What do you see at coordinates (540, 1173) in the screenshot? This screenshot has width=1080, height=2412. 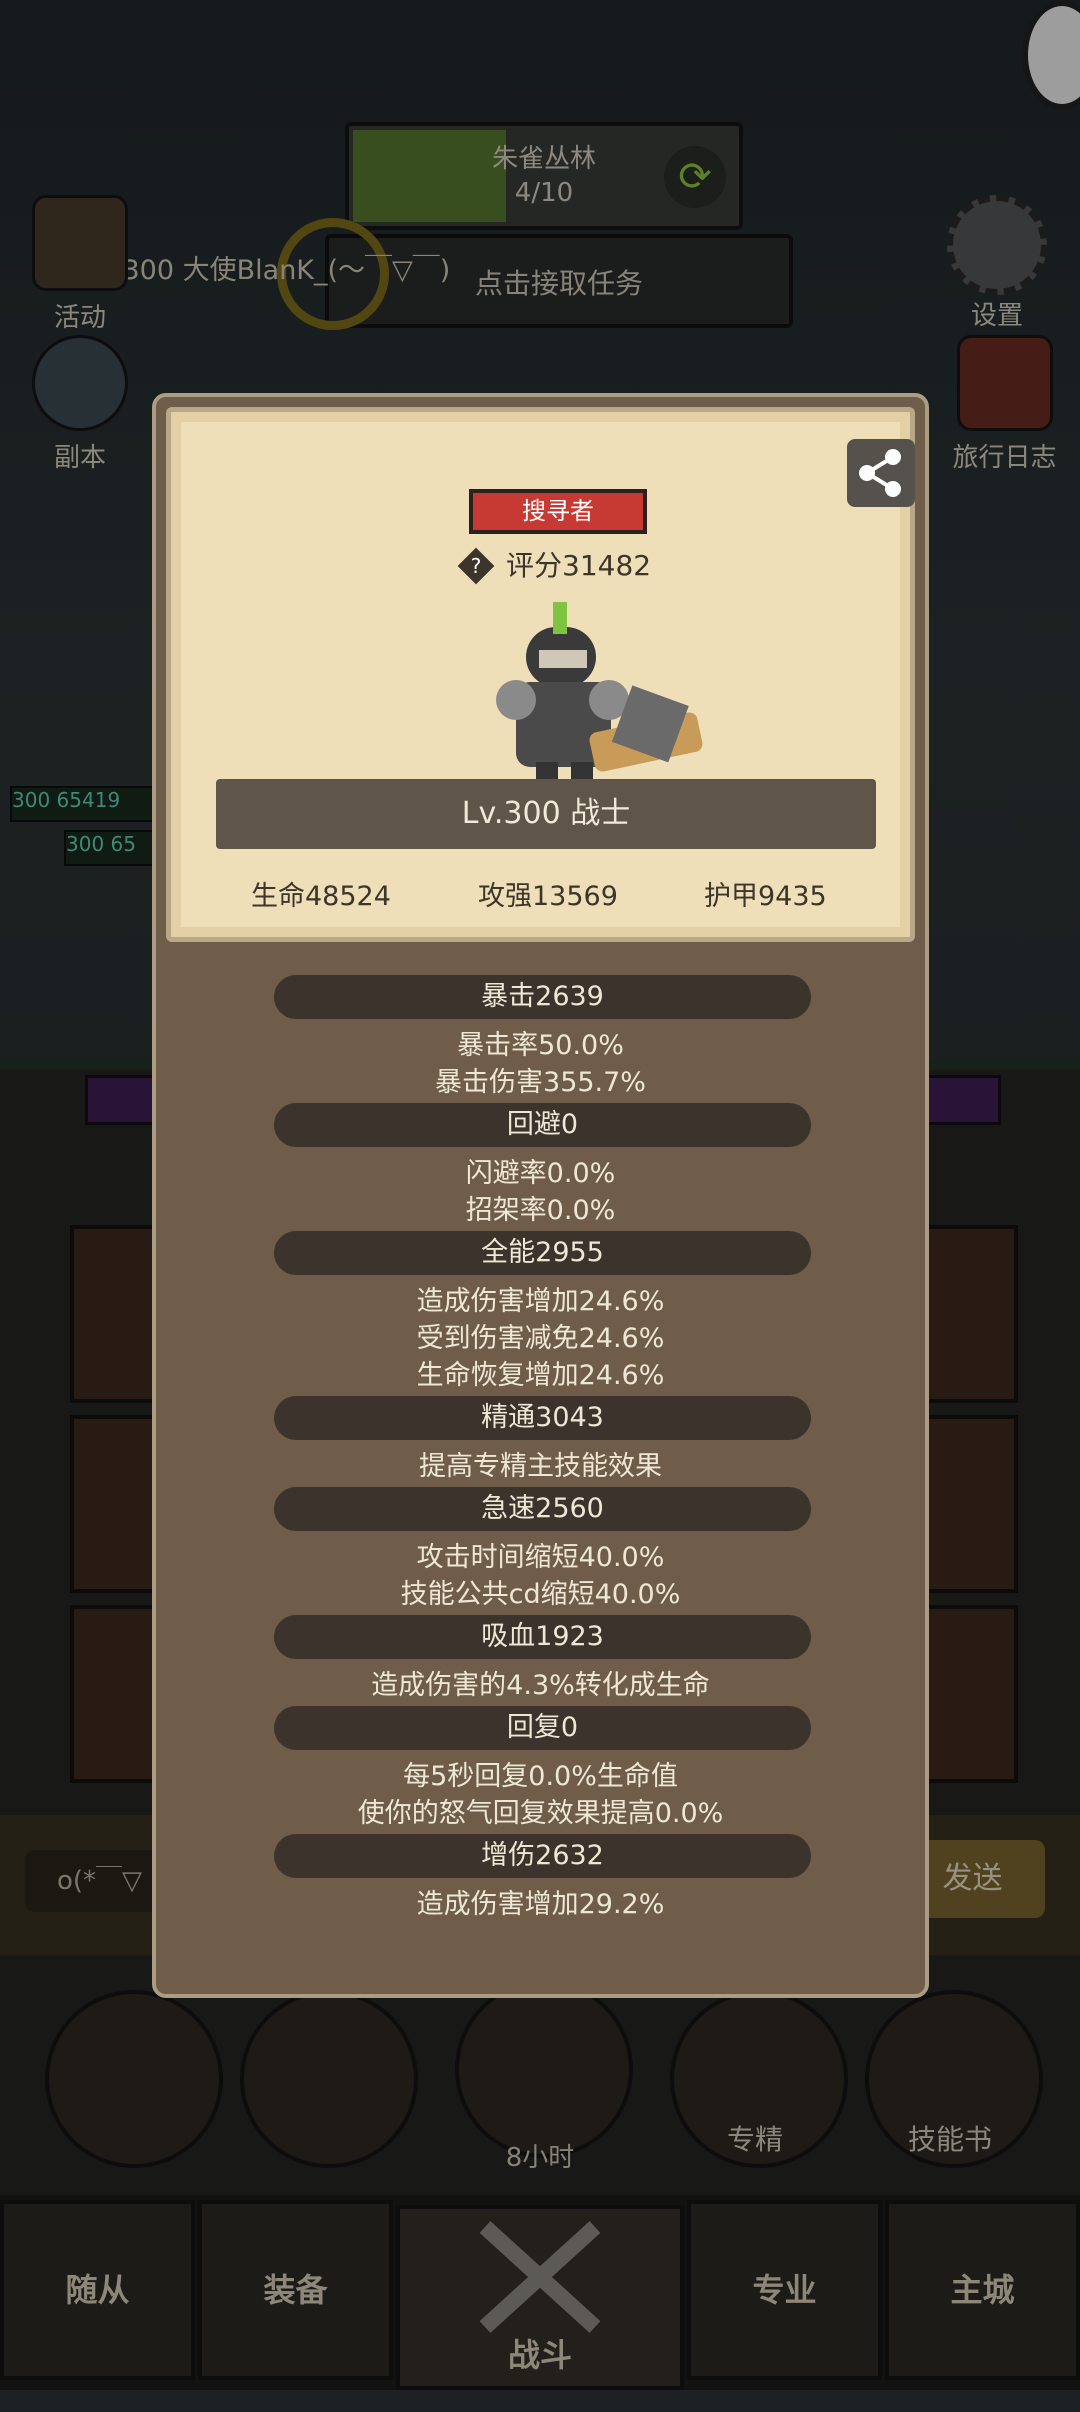 I see `stat-line: 闪避率0.0%` at bounding box center [540, 1173].